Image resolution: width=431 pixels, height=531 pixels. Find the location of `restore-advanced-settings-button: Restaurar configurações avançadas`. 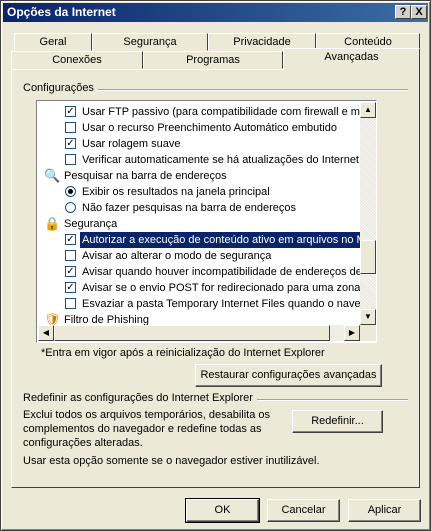

restore-advanced-settings-button: Restaurar configurações avançadas is located at coordinates (288, 375).